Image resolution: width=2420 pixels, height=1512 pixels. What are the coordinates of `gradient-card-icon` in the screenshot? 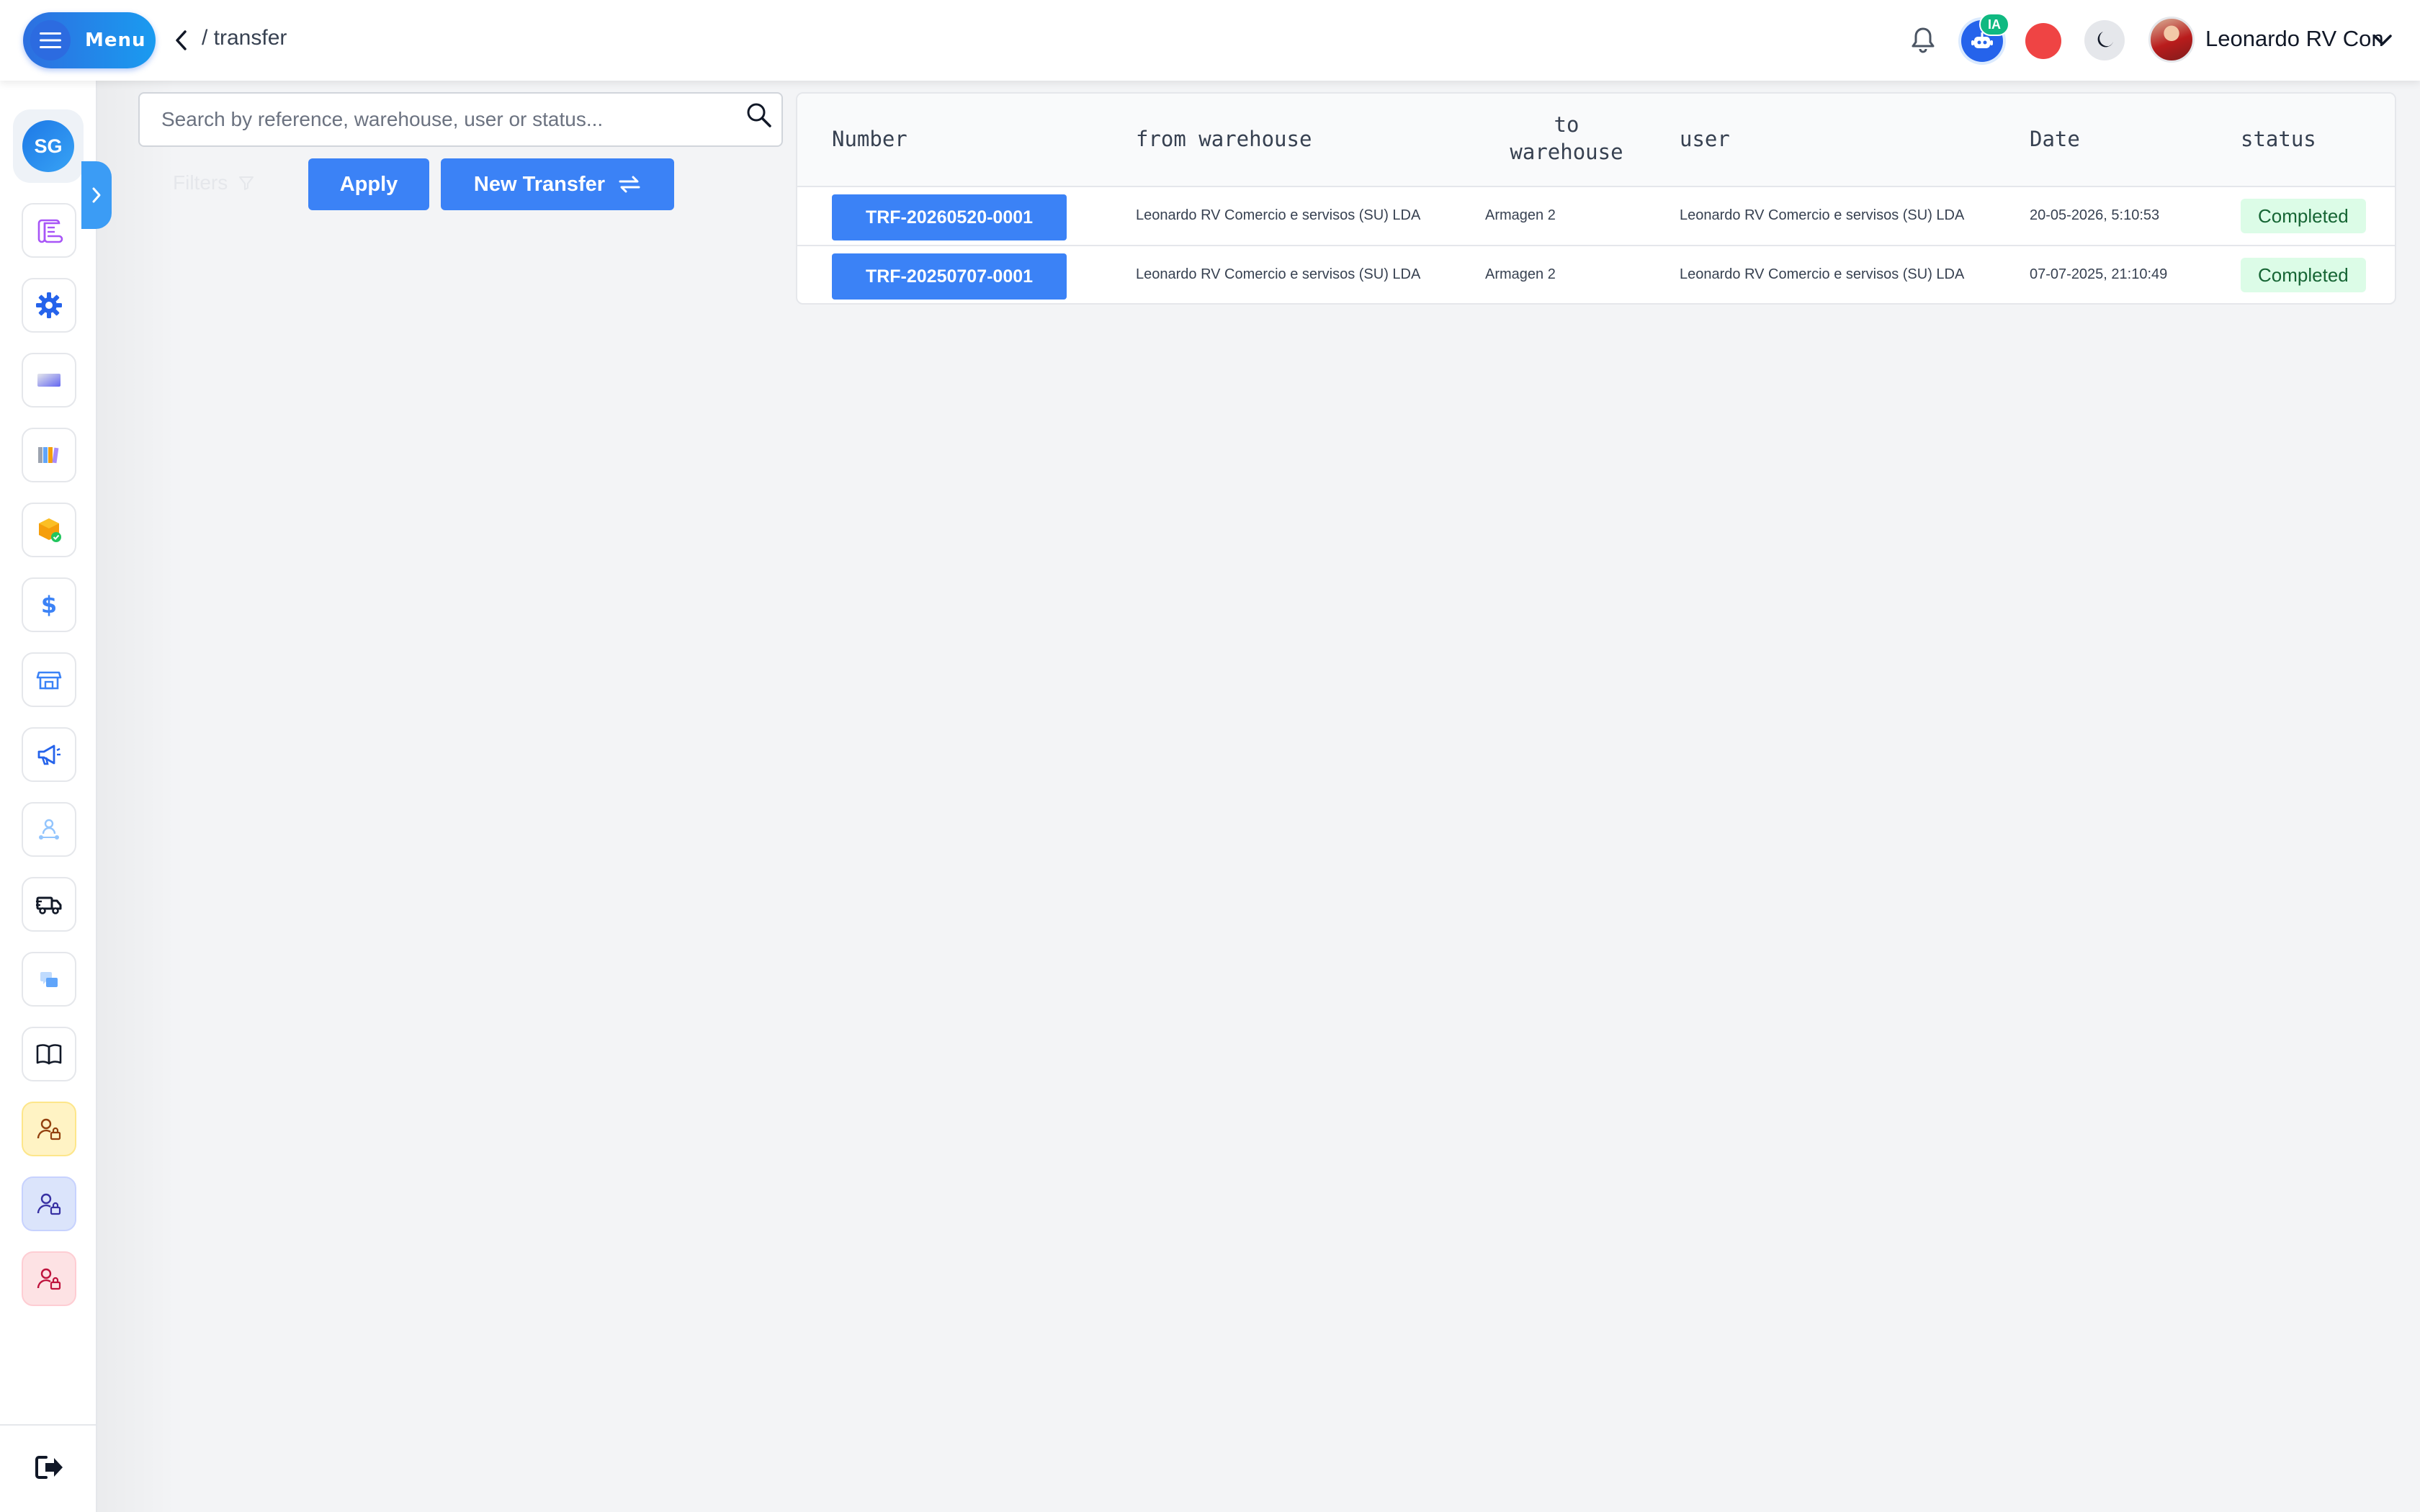 It's located at (49, 380).